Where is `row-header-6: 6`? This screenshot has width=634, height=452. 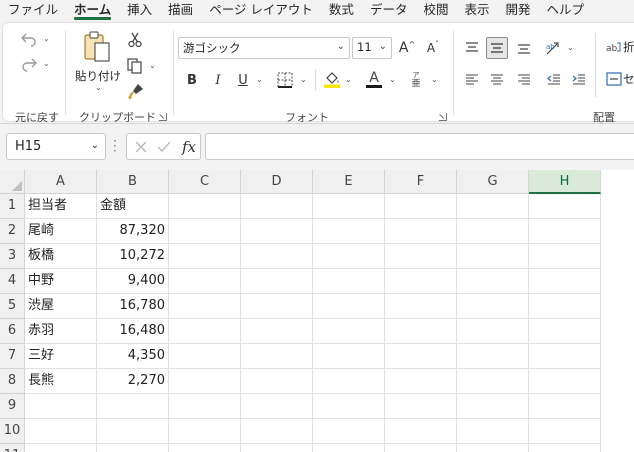 row-header-6: 6 is located at coordinates (12, 331).